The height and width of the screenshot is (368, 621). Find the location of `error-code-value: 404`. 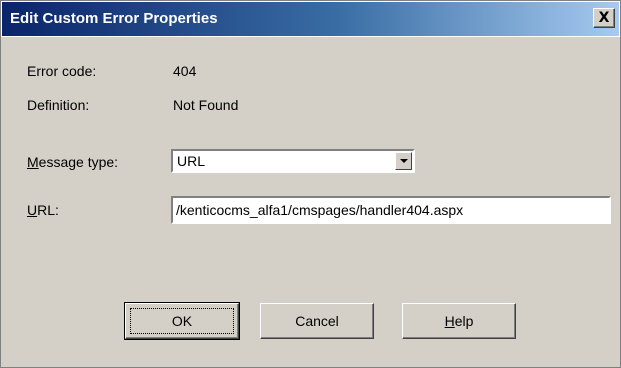

error-code-value: 404 is located at coordinates (185, 71).